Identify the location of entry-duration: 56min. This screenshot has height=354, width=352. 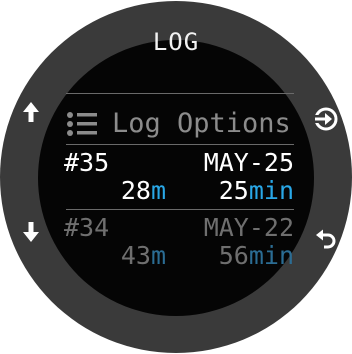
(256, 255).